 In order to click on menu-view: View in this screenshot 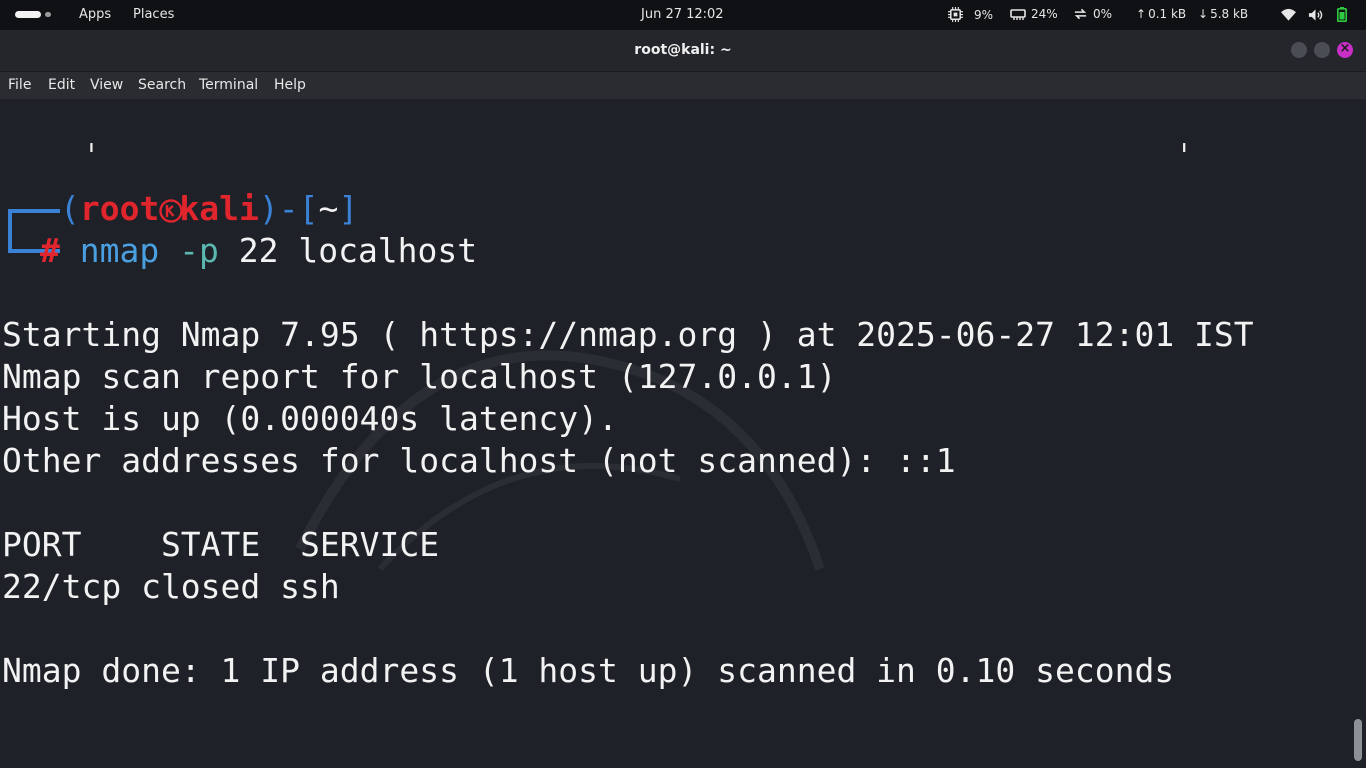, I will do `click(106, 85)`.